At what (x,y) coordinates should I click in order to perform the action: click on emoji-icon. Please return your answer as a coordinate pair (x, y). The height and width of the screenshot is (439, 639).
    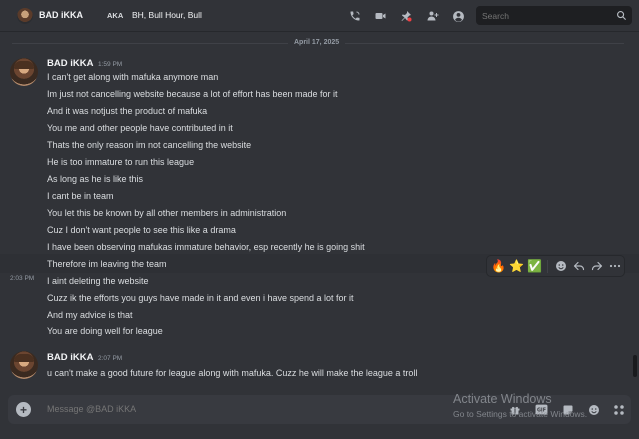
    Looking at the image, I should click on (593, 409).